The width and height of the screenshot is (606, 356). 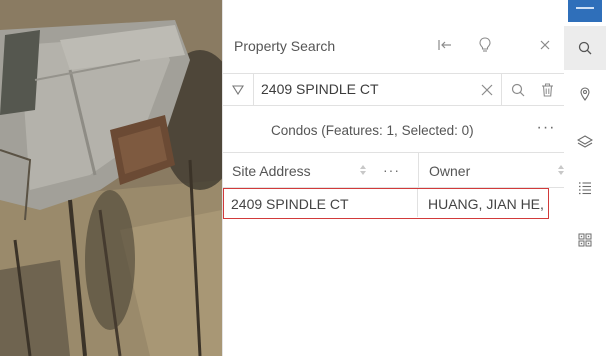 I want to click on layer-header: Condos (Features: 1, Selected: 0) ···, so click(x=394, y=129).